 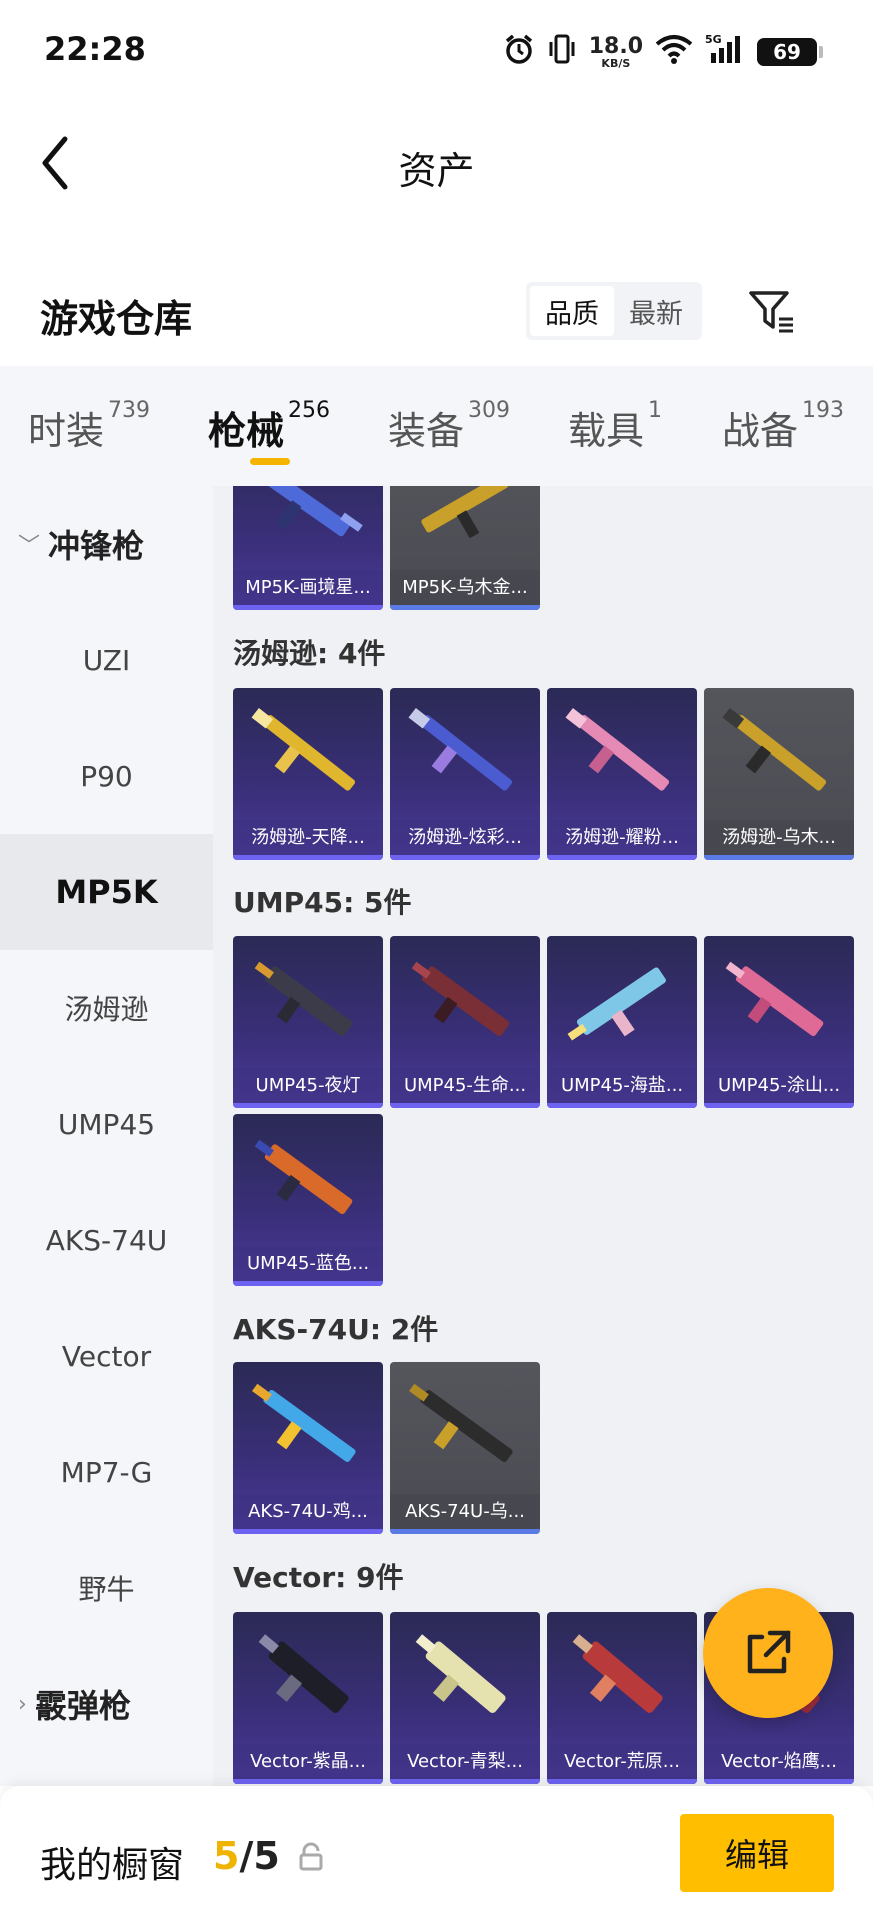 I want to click on status-bar: 22:28 18.0 KB/S 5G 69, so click(x=436, y=50).